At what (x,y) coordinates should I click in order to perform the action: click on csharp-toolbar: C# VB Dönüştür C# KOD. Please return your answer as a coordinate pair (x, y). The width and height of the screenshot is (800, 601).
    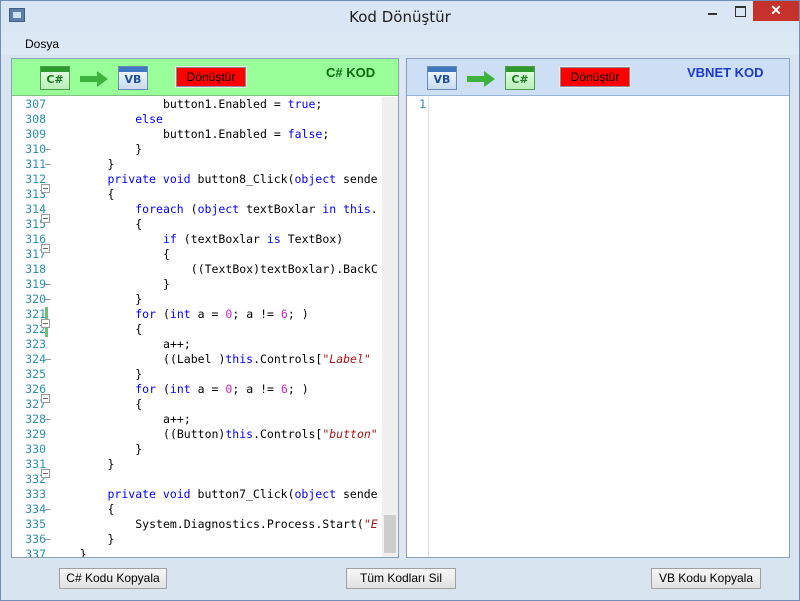
    Looking at the image, I should click on (205, 77).